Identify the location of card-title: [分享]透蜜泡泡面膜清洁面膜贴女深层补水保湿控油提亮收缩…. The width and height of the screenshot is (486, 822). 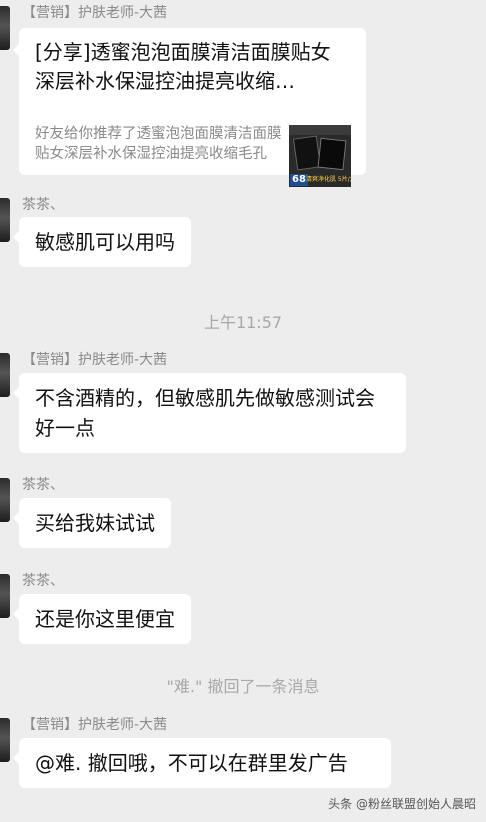
(183, 66).